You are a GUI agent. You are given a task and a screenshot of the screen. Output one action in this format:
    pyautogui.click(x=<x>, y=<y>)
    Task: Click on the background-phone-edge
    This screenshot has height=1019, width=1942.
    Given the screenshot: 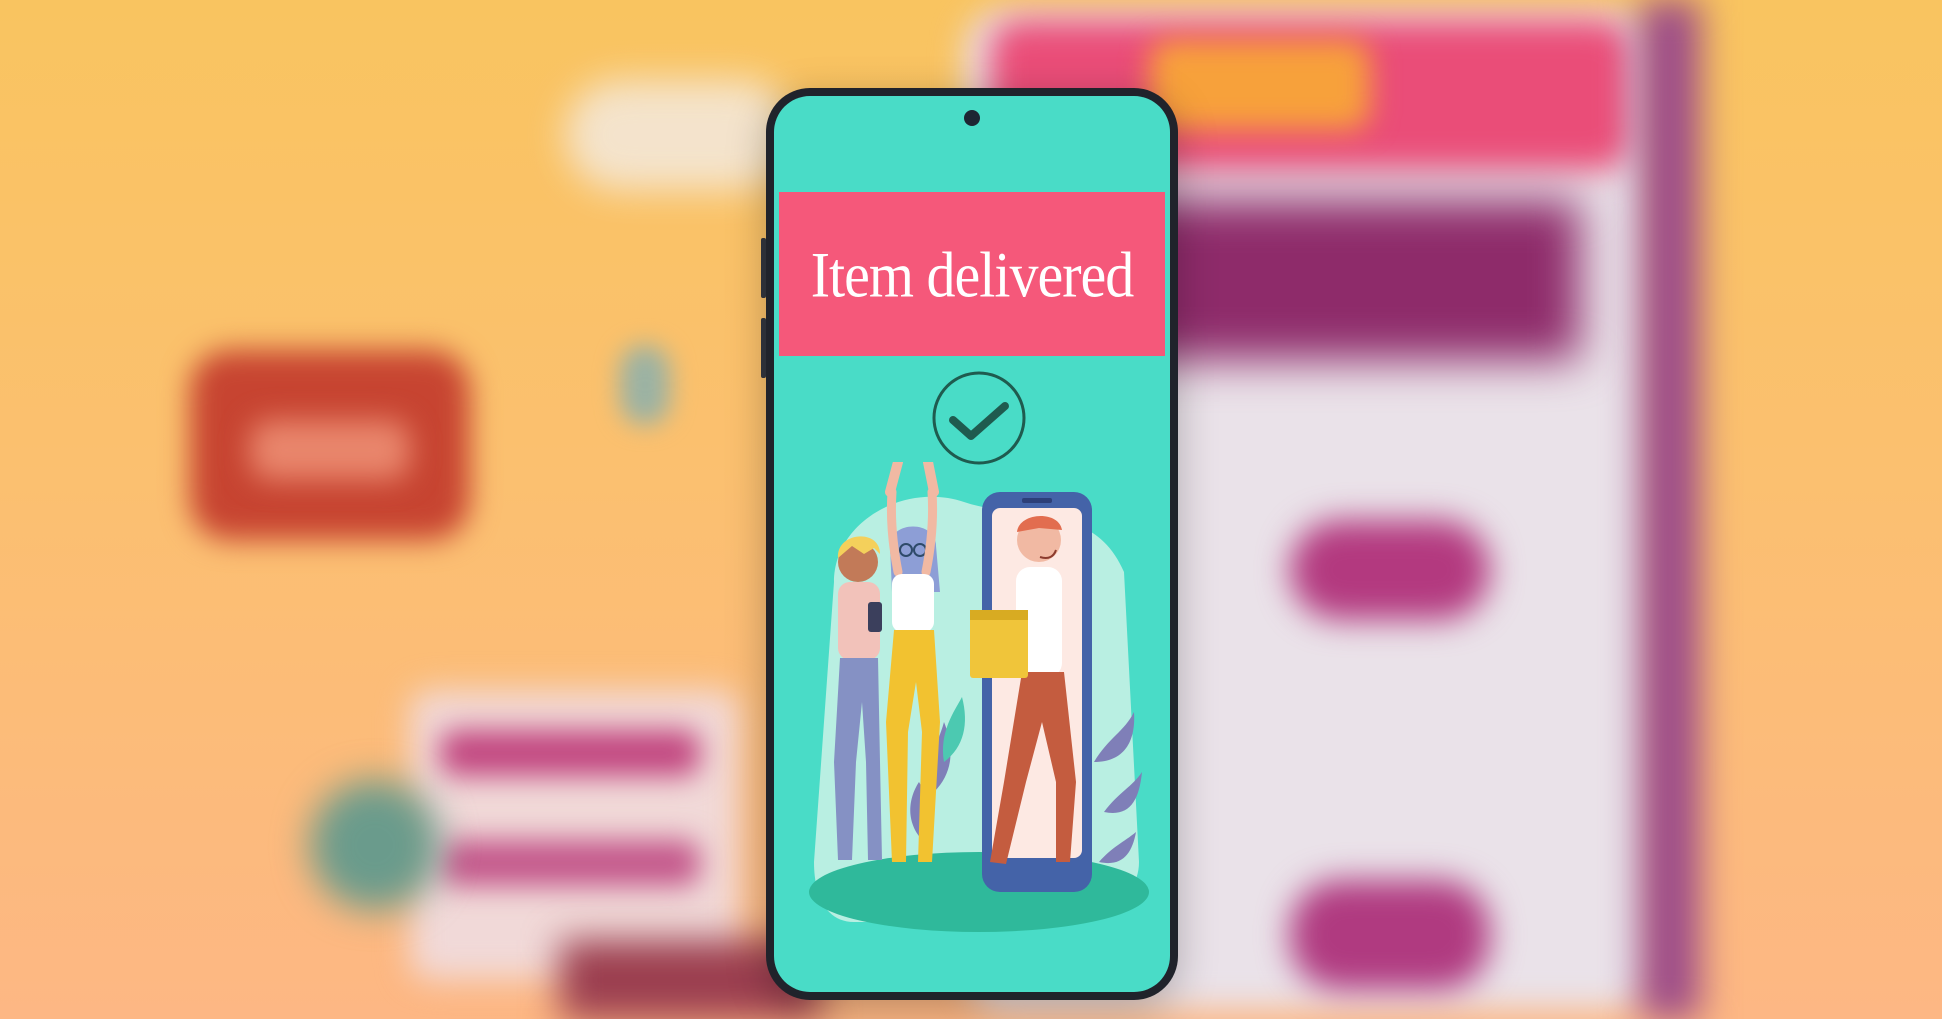 What is the action you would take?
    pyautogui.click(x=1670, y=509)
    